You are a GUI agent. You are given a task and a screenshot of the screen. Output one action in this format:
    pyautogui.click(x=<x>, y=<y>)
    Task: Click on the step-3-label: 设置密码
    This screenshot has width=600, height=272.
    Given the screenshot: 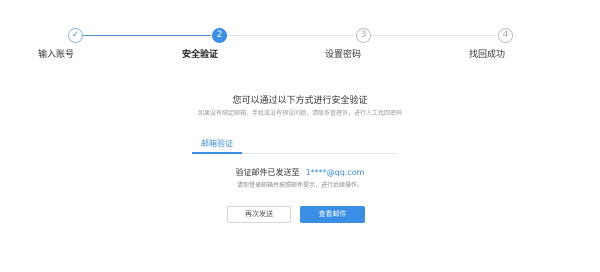 What is the action you would take?
    pyautogui.click(x=343, y=55)
    